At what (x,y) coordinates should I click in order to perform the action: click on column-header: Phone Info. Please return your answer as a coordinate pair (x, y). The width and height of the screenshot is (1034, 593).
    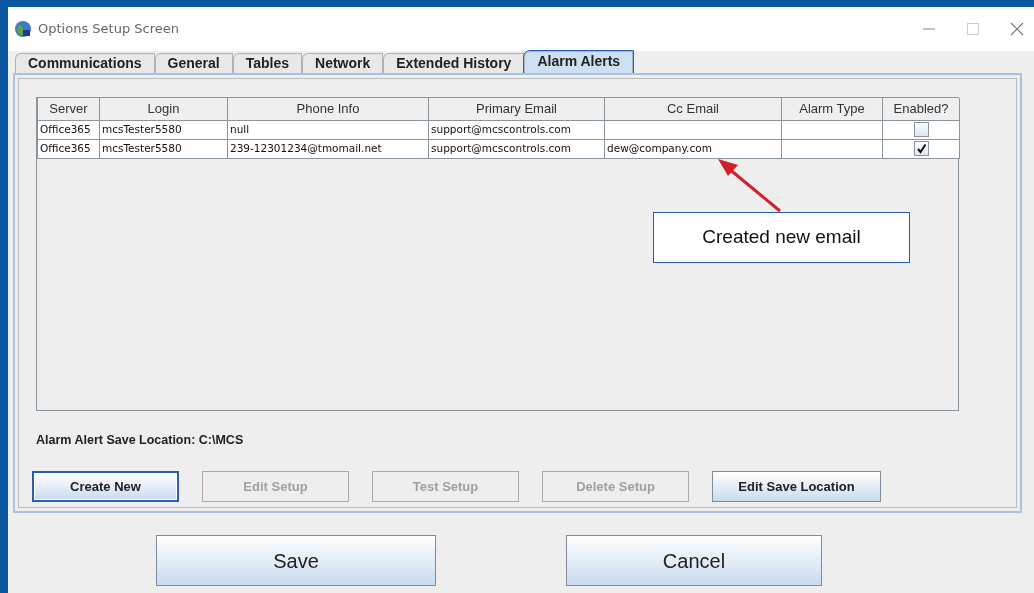
    Looking at the image, I should click on (328, 109).